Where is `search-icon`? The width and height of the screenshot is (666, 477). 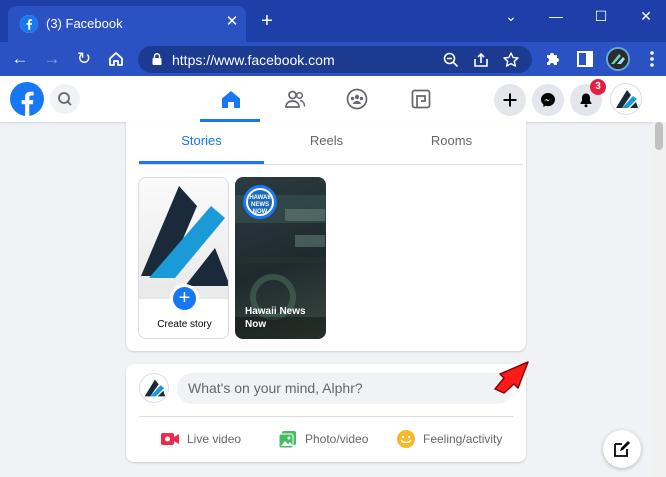 search-icon is located at coordinates (65, 99).